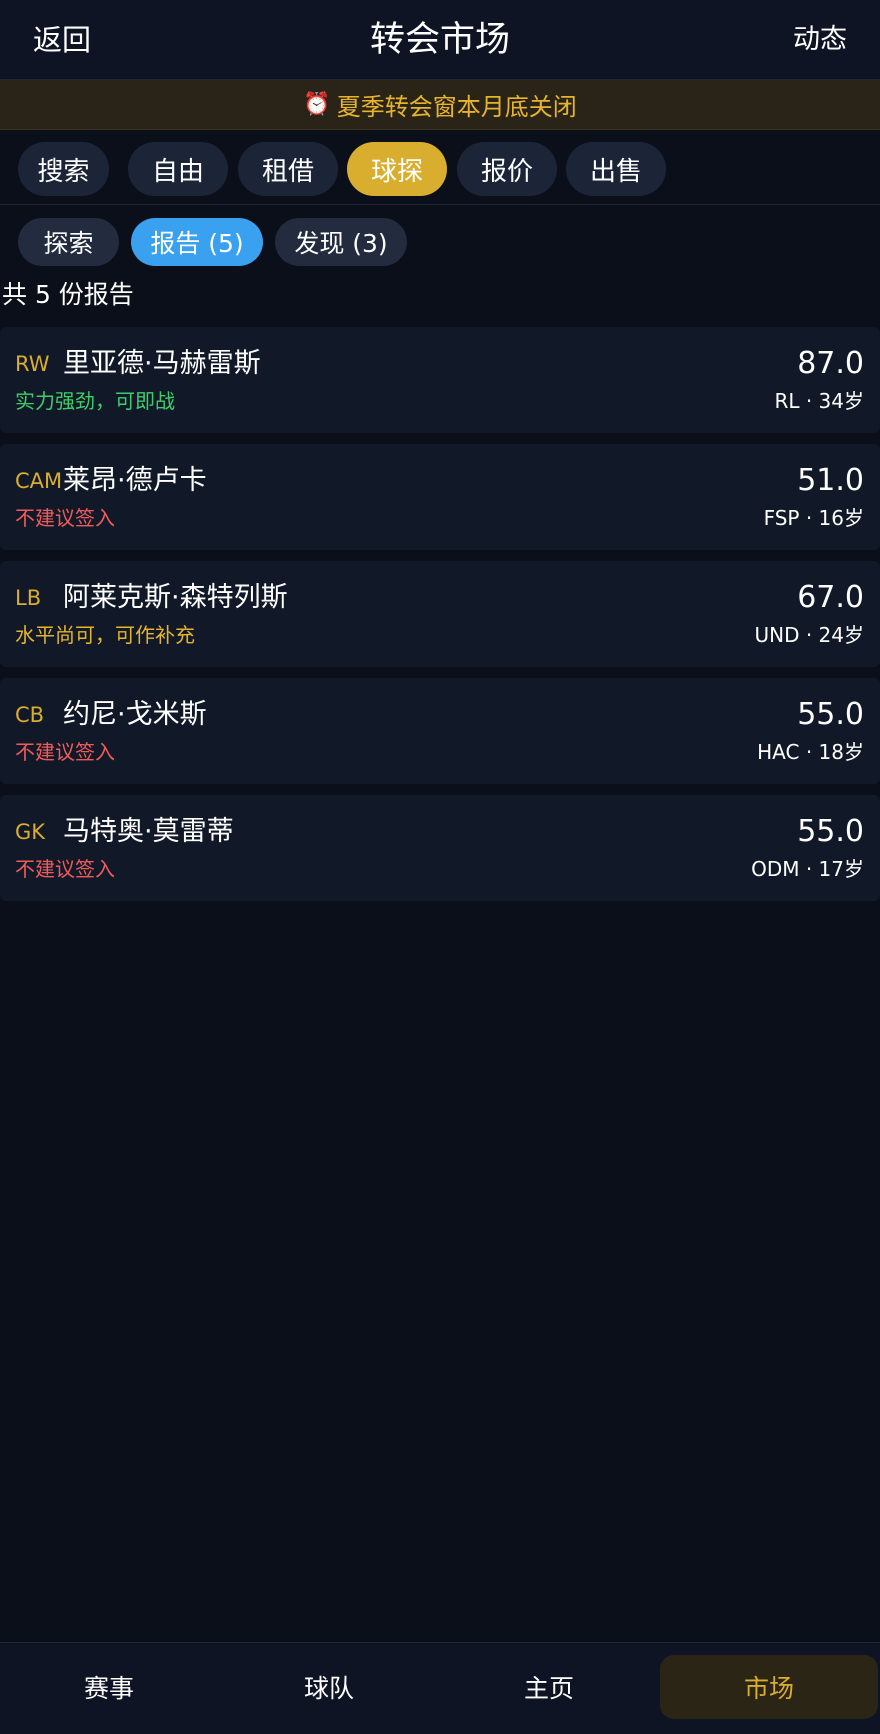 The height and width of the screenshot is (1734, 880). I want to click on subtab-reports: 报告 (5), so click(197, 242).